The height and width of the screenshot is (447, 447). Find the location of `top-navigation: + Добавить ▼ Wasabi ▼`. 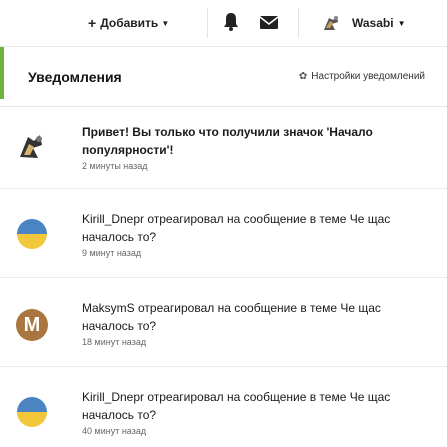

top-navigation: + Добавить ▼ Wasabi ▼ is located at coordinates (223, 23).